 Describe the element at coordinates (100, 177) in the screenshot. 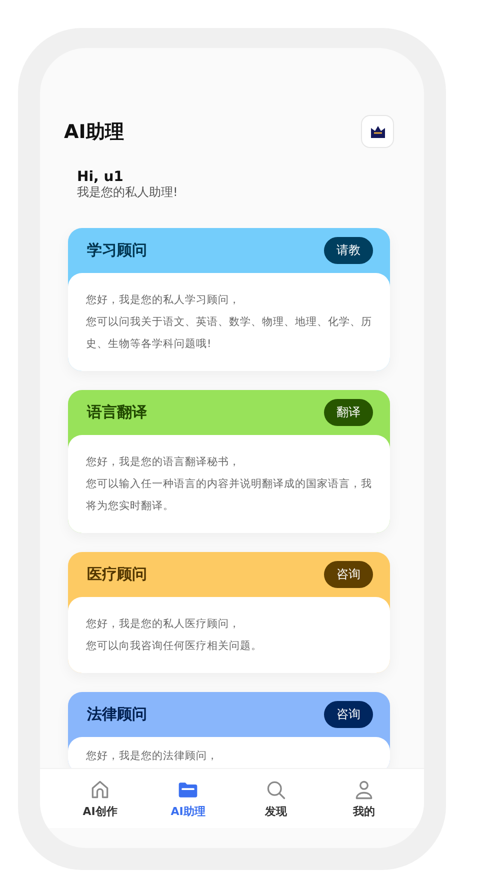

I see `greeting-title: Hi, u1` at that location.